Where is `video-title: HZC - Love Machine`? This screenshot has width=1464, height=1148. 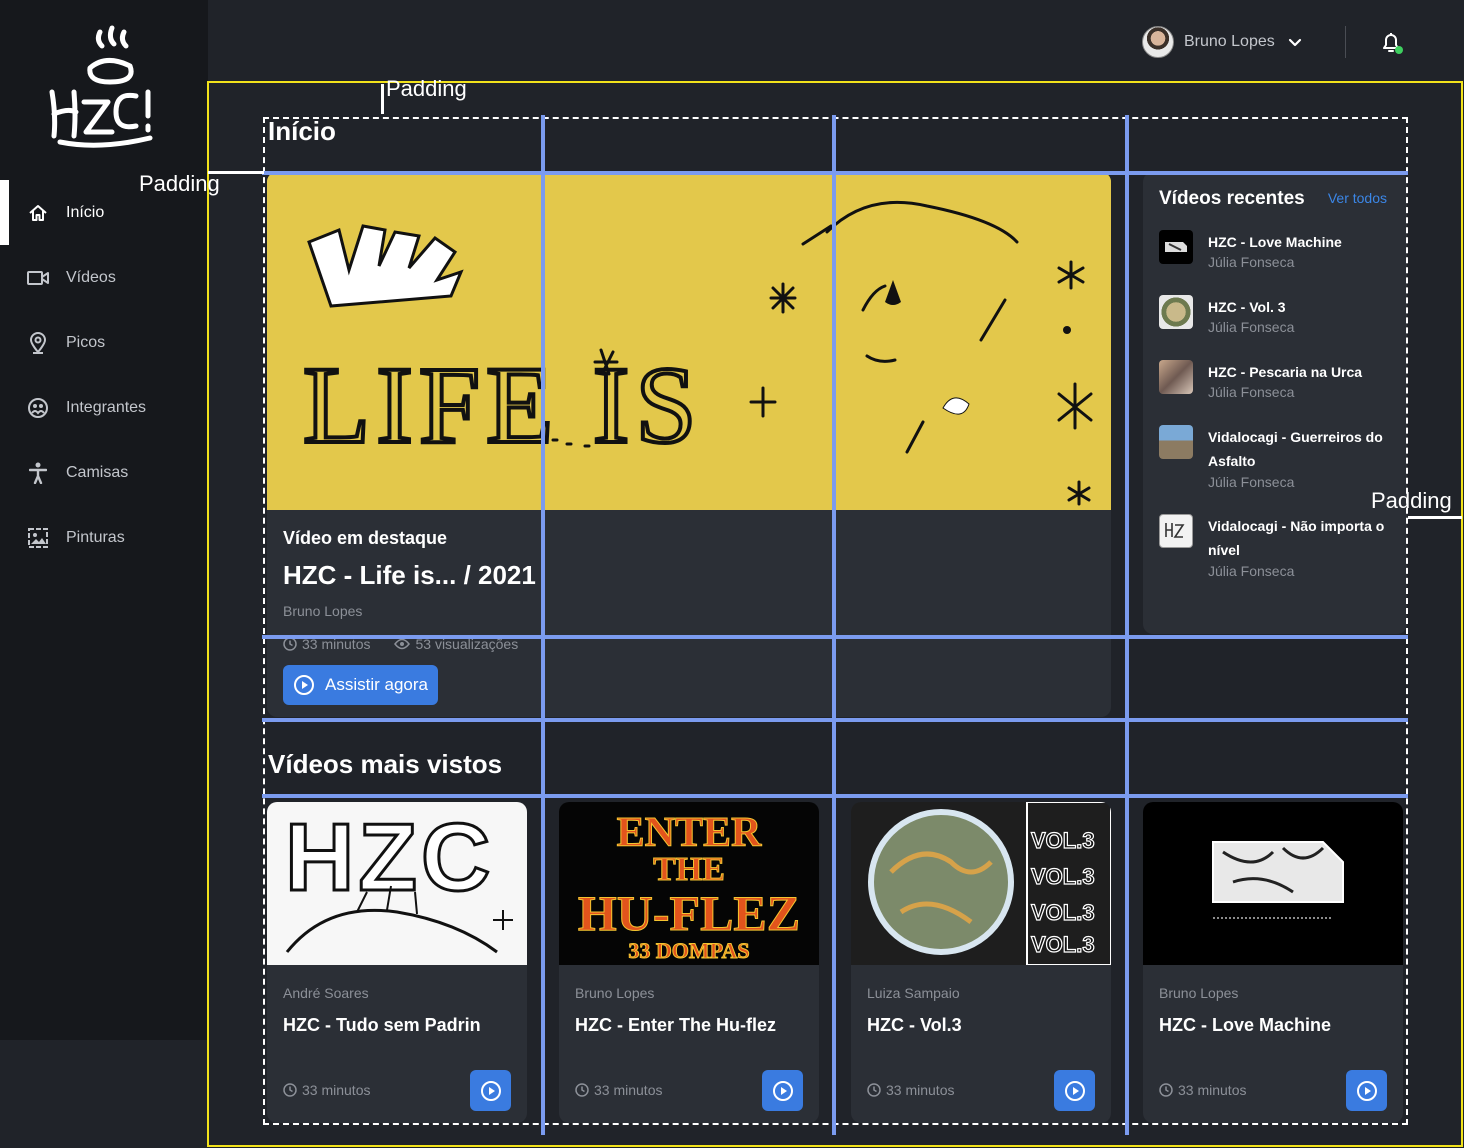 video-title: HZC - Love Machine is located at coordinates (1245, 1025).